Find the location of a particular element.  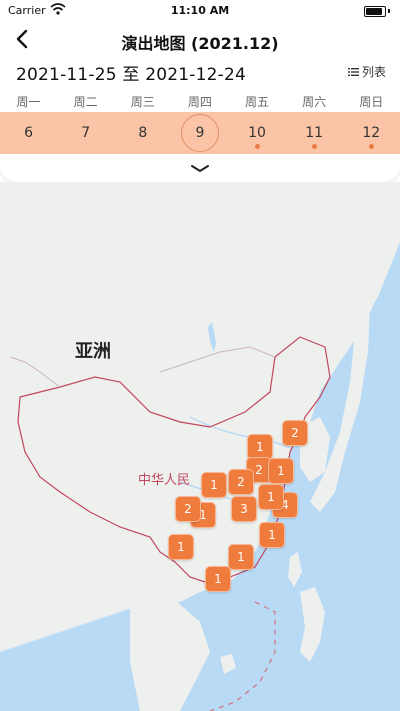

date-range-row: 2021-11-25 至 2021-12-24 列表 is located at coordinates (200, 72).